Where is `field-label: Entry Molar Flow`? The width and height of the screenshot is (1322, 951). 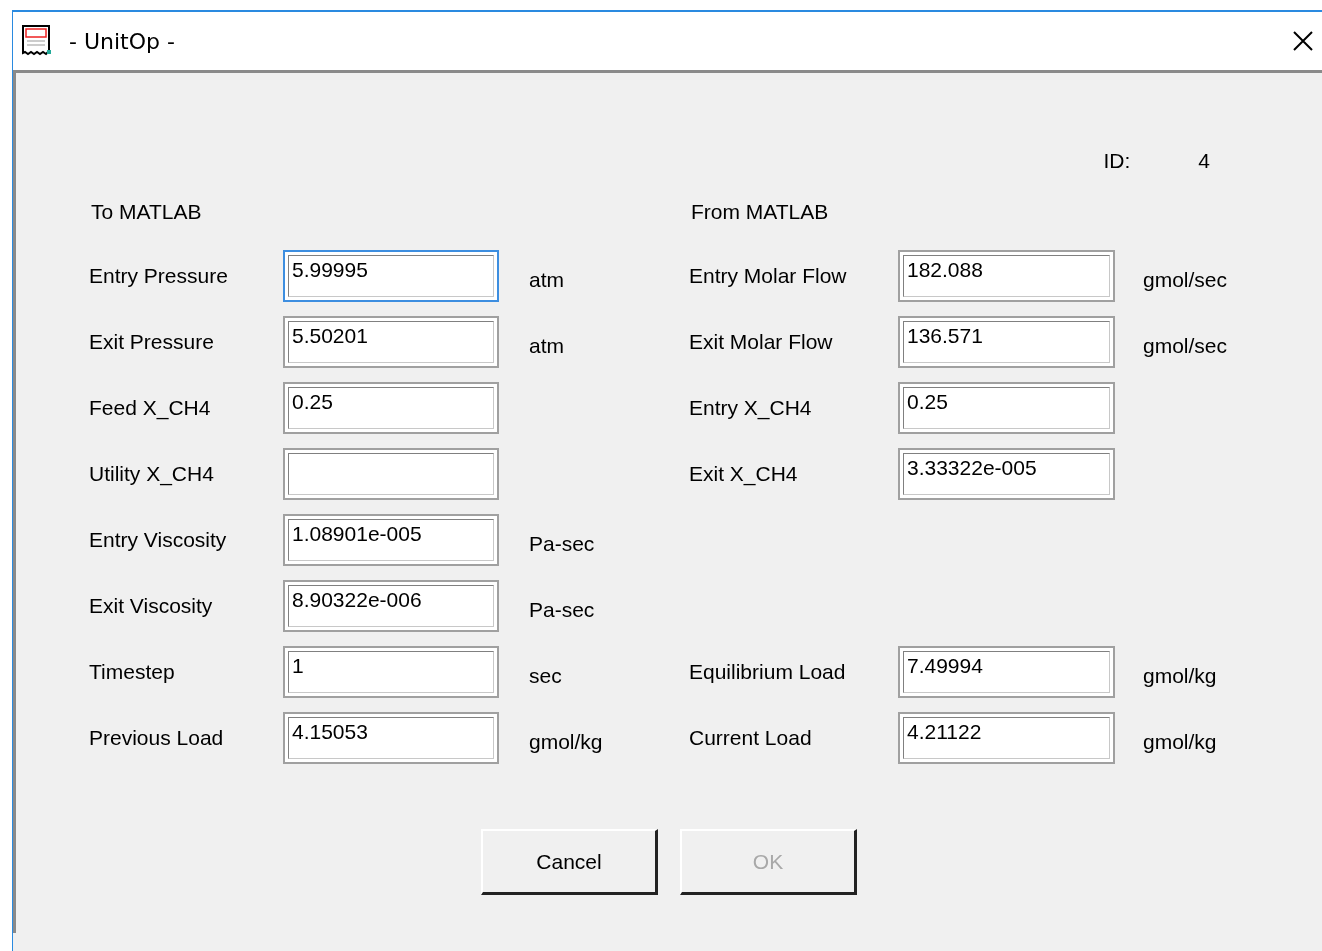 field-label: Entry Molar Flow is located at coordinates (768, 276).